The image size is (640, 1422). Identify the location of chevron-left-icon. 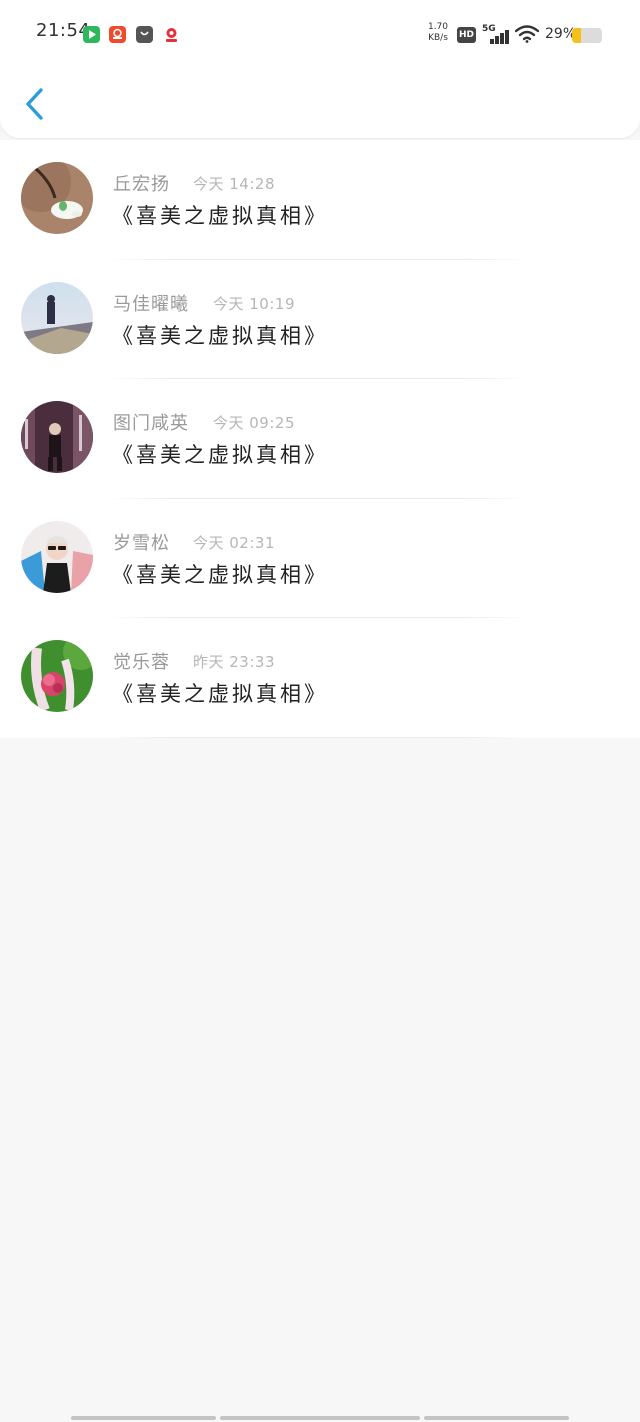
(34, 104).